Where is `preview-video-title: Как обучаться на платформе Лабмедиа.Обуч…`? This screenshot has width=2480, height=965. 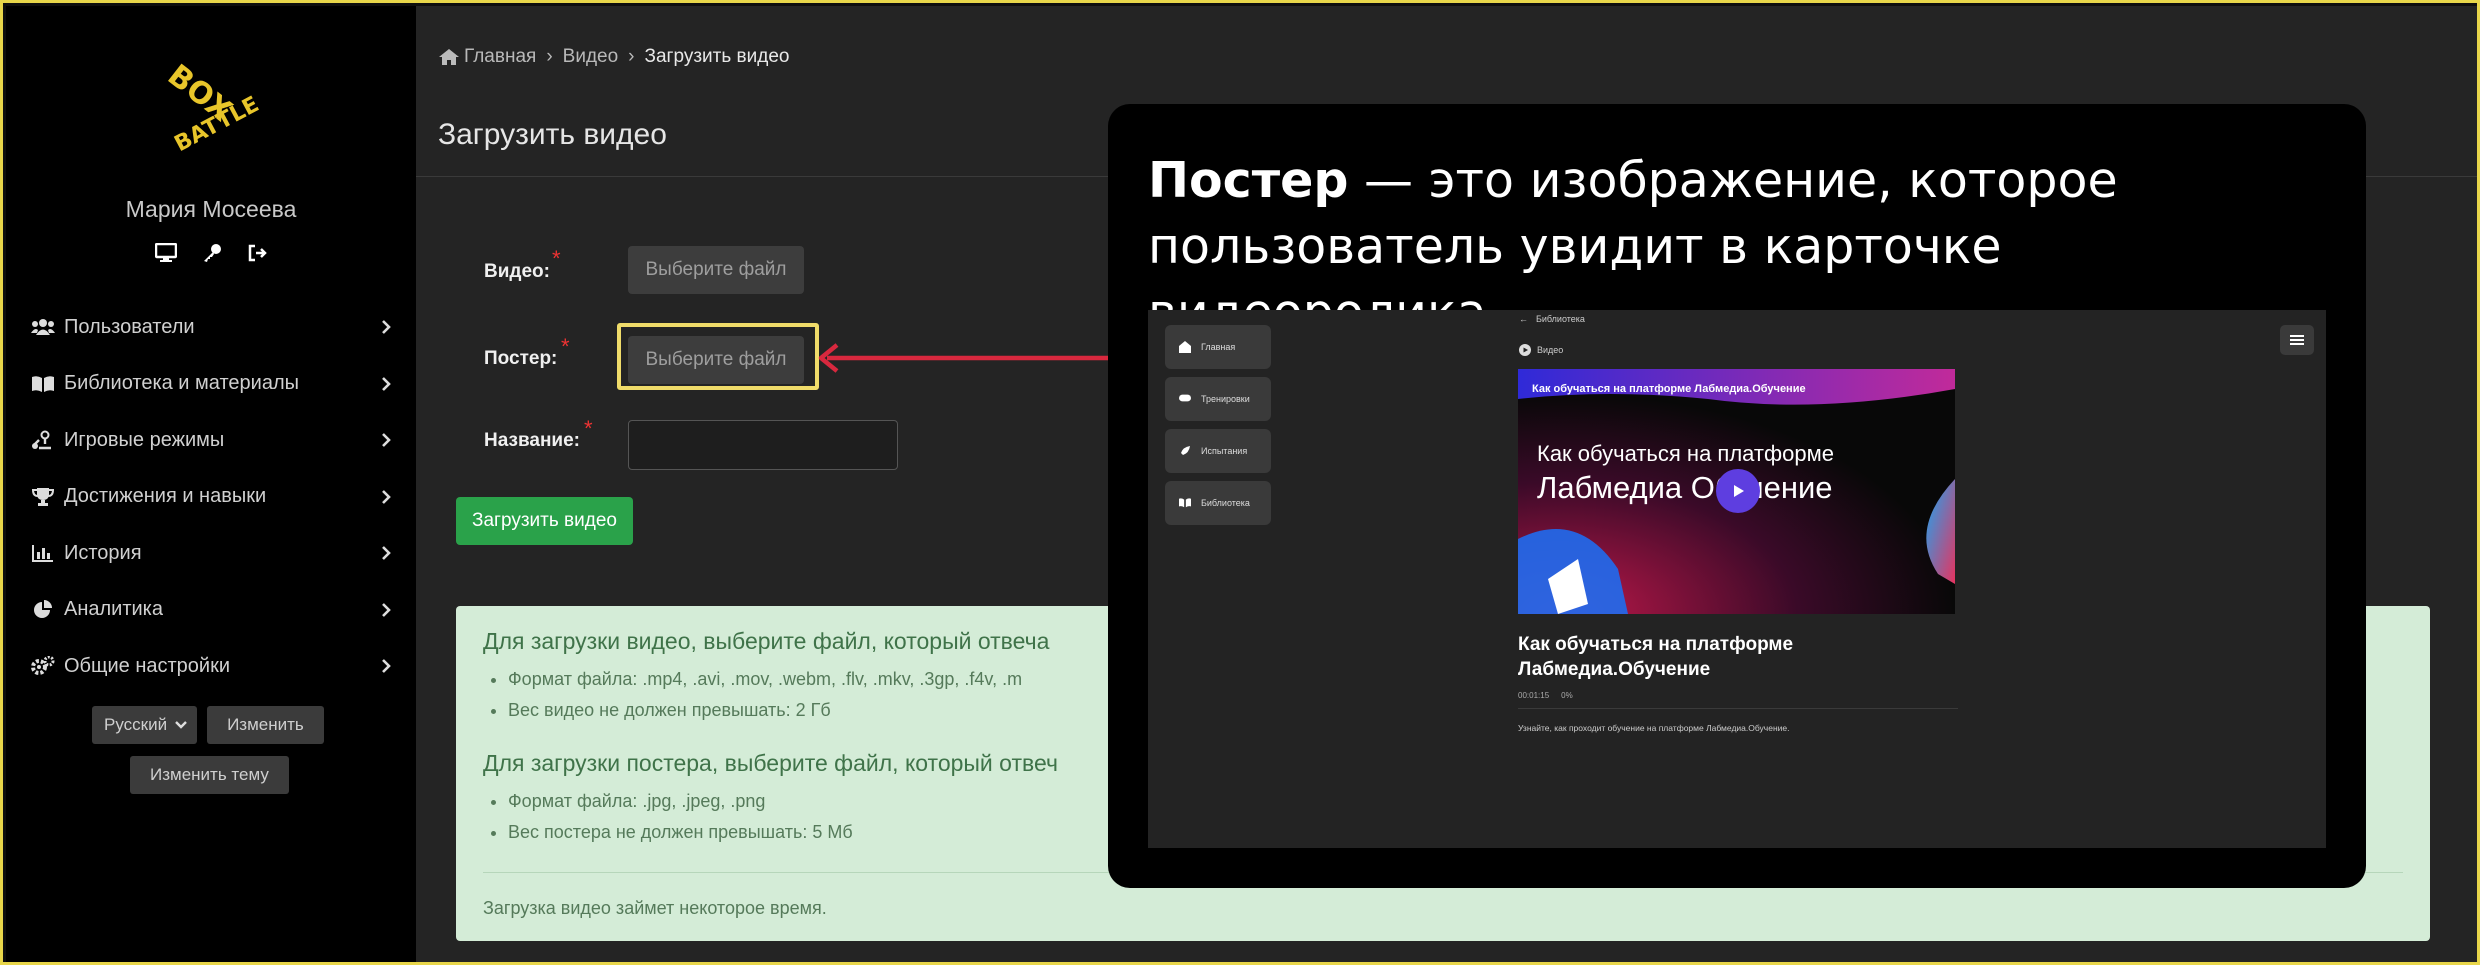 preview-video-title: Как обучаться на платформе Лабмедиа.Обуч… is located at coordinates (1656, 657).